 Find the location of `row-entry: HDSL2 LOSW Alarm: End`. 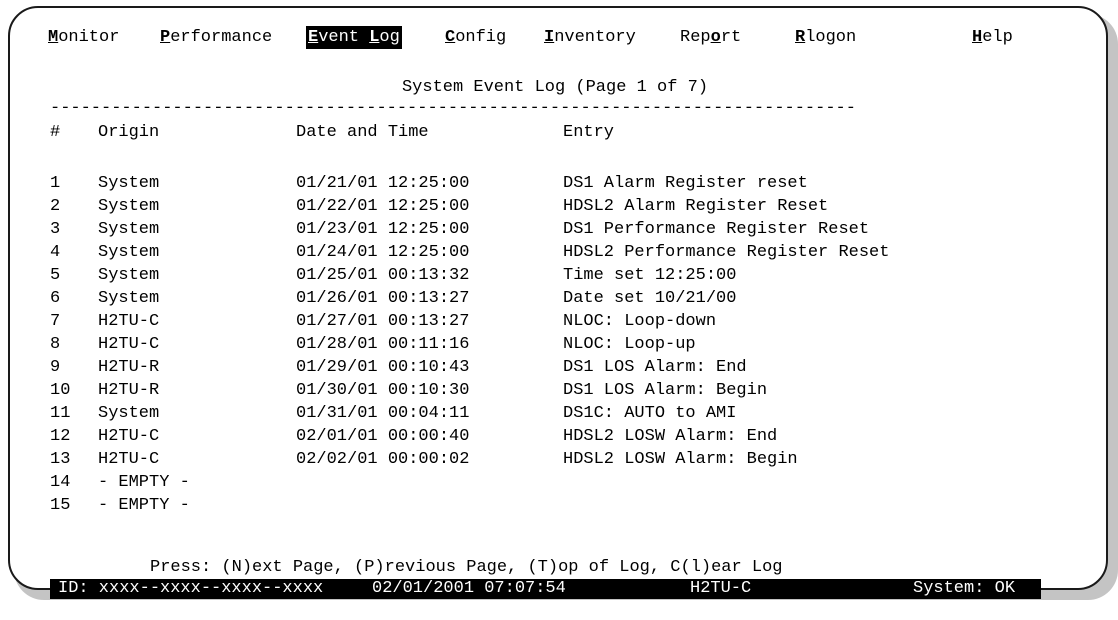

row-entry: HDSL2 LOSW Alarm: End is located at coordinates (670, 436).